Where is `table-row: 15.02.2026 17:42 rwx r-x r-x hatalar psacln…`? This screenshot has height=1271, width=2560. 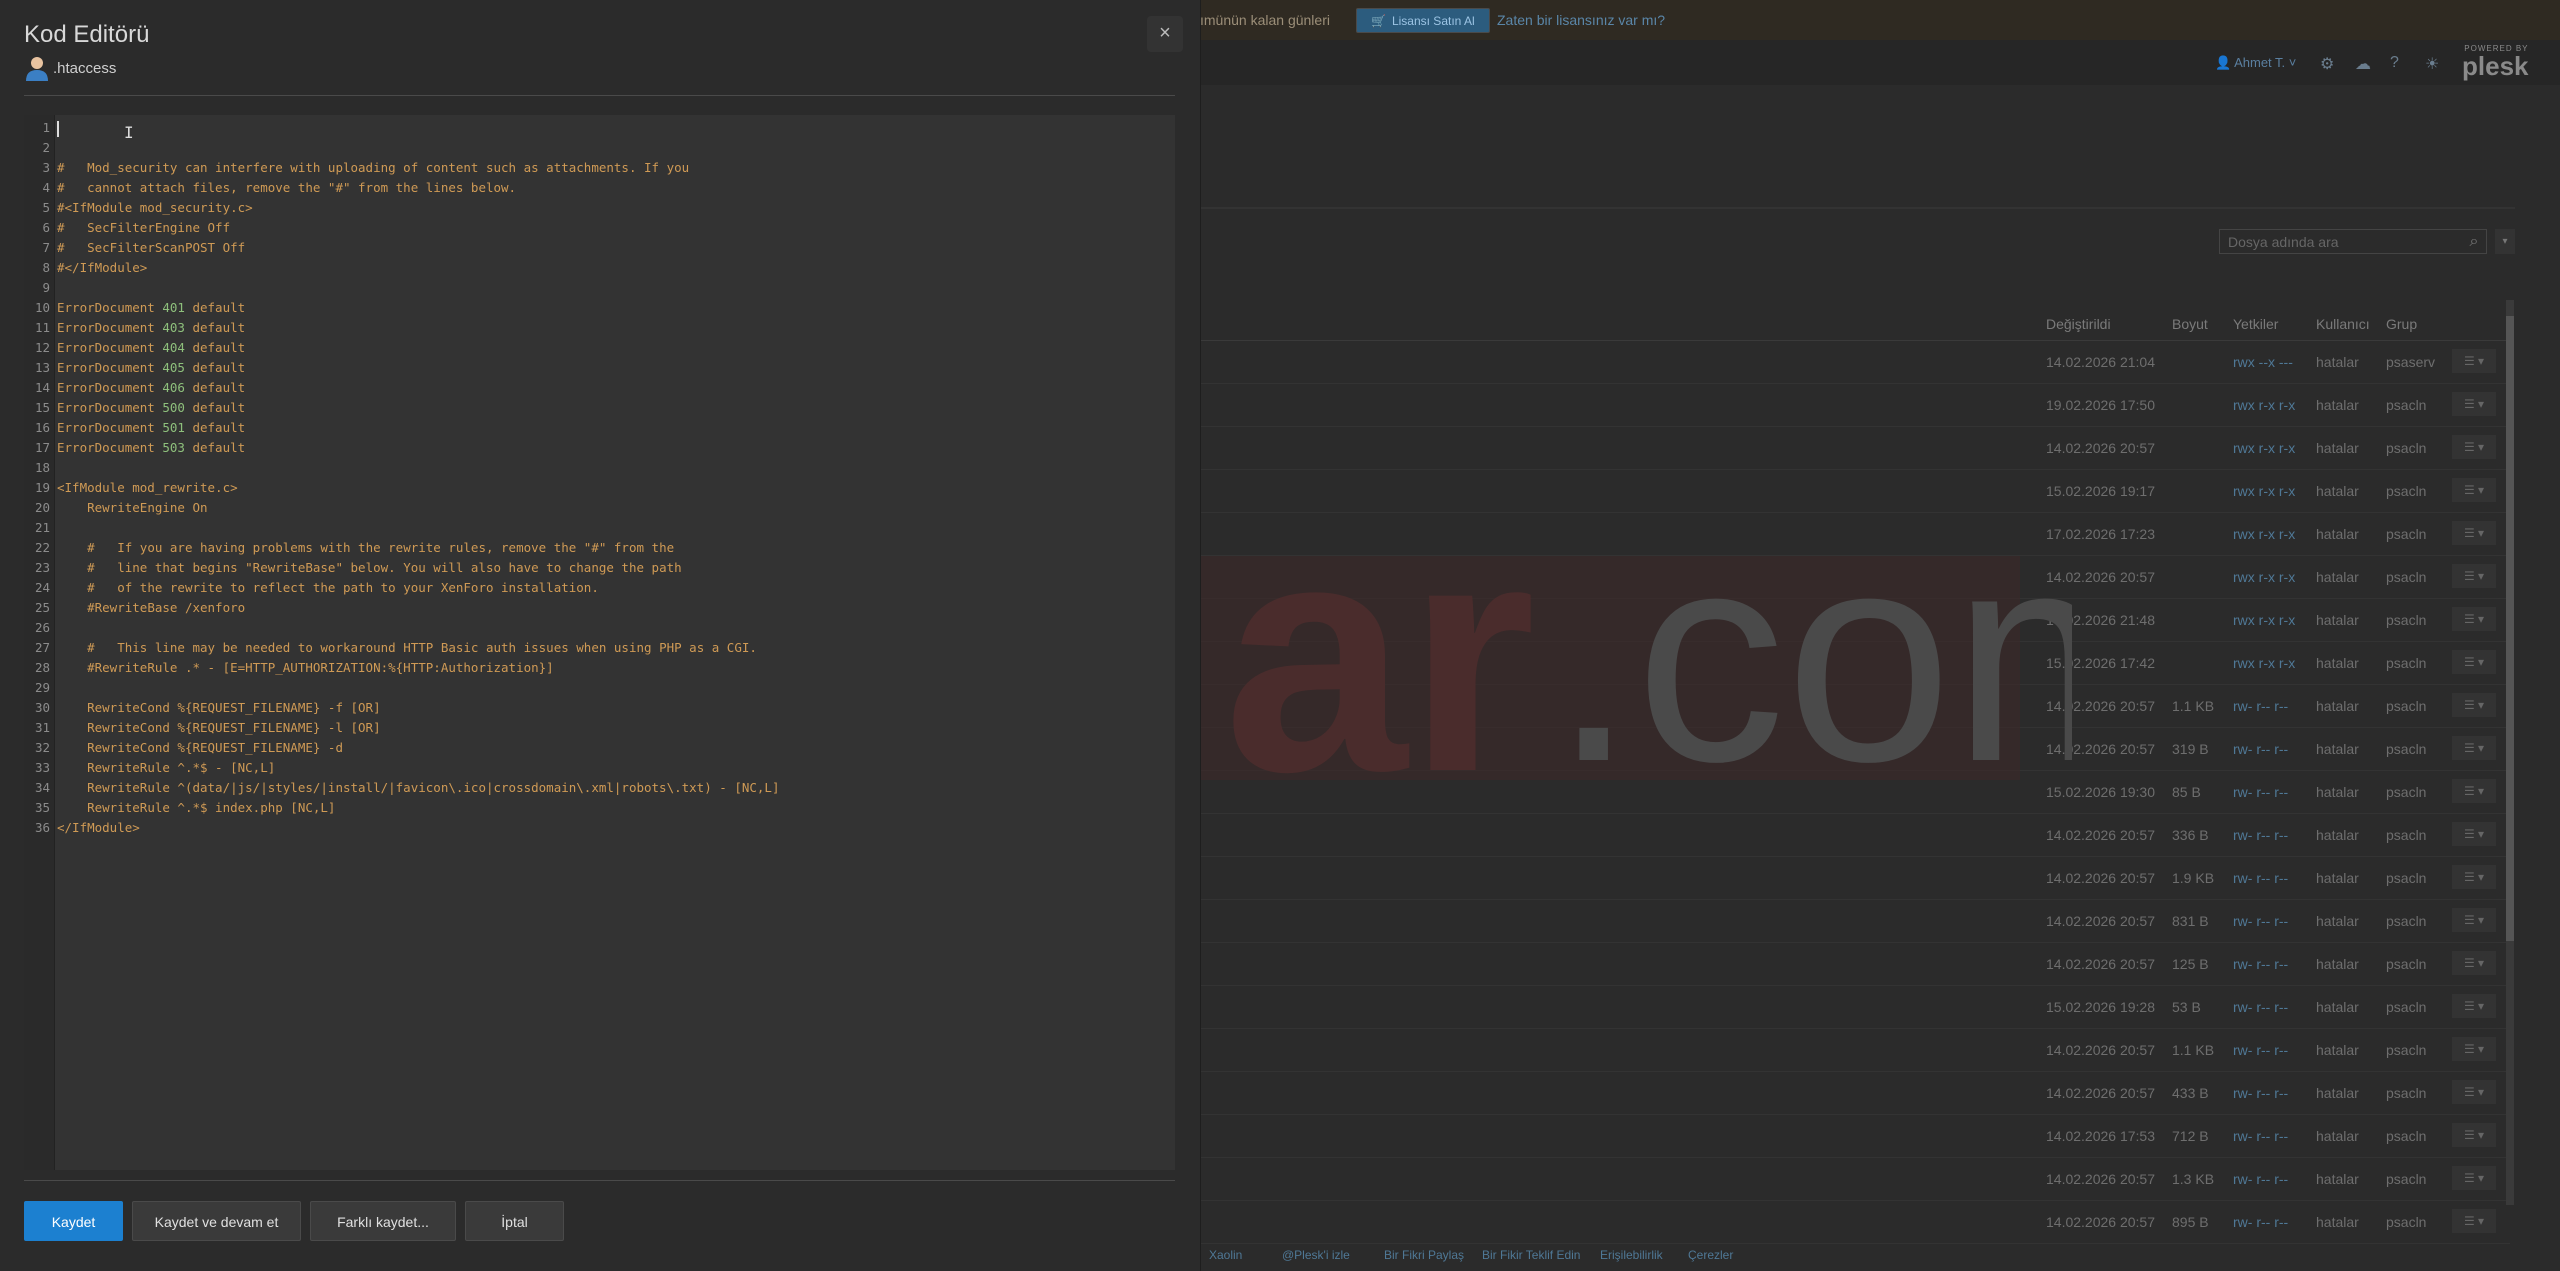 table-row: 15.02.2026 17:42 rwx r-x r-x hatalar psacln… is located at coordinates (1855, 663).